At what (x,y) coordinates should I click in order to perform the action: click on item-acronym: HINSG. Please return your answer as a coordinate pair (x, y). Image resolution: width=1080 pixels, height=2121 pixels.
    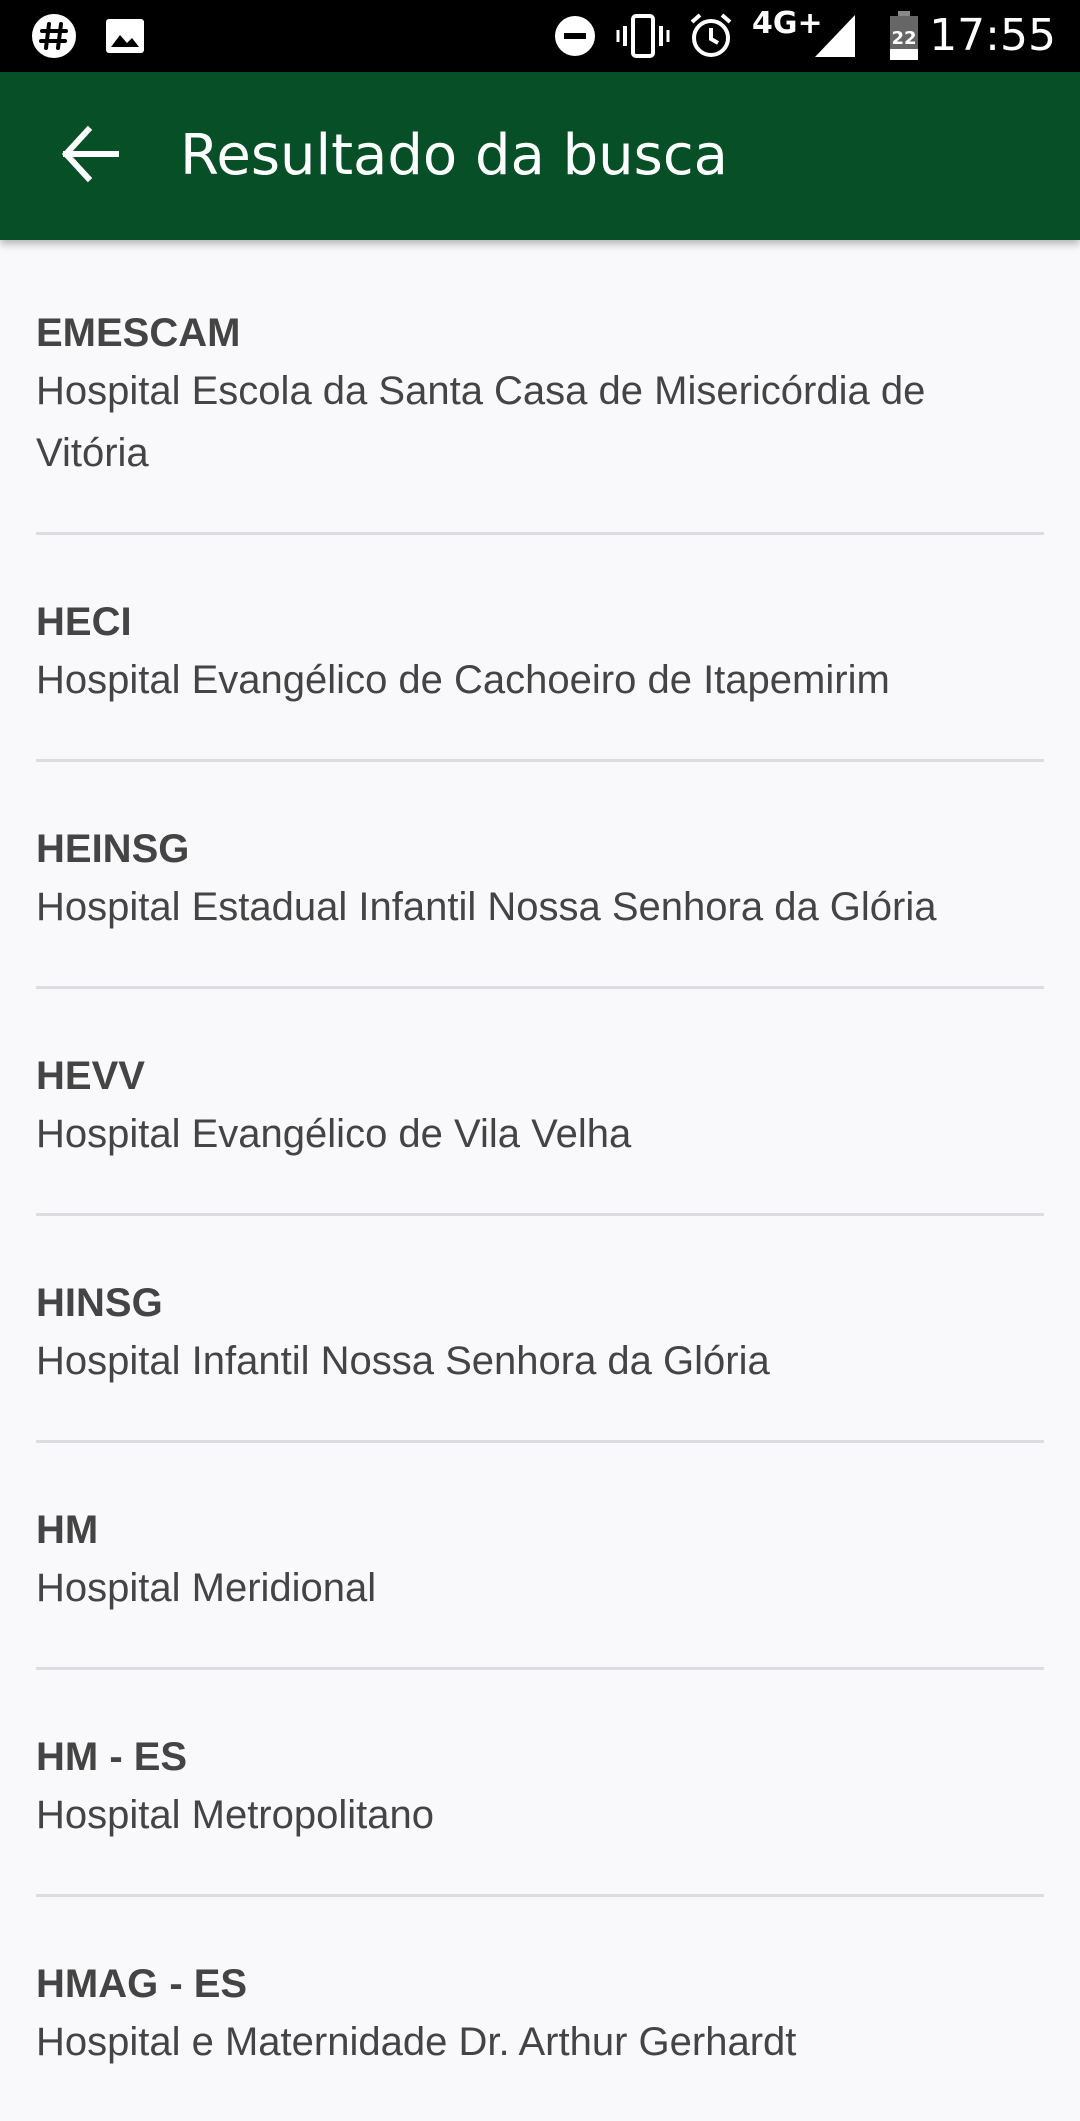
    Looking at the image, I should click on (99, 1303).